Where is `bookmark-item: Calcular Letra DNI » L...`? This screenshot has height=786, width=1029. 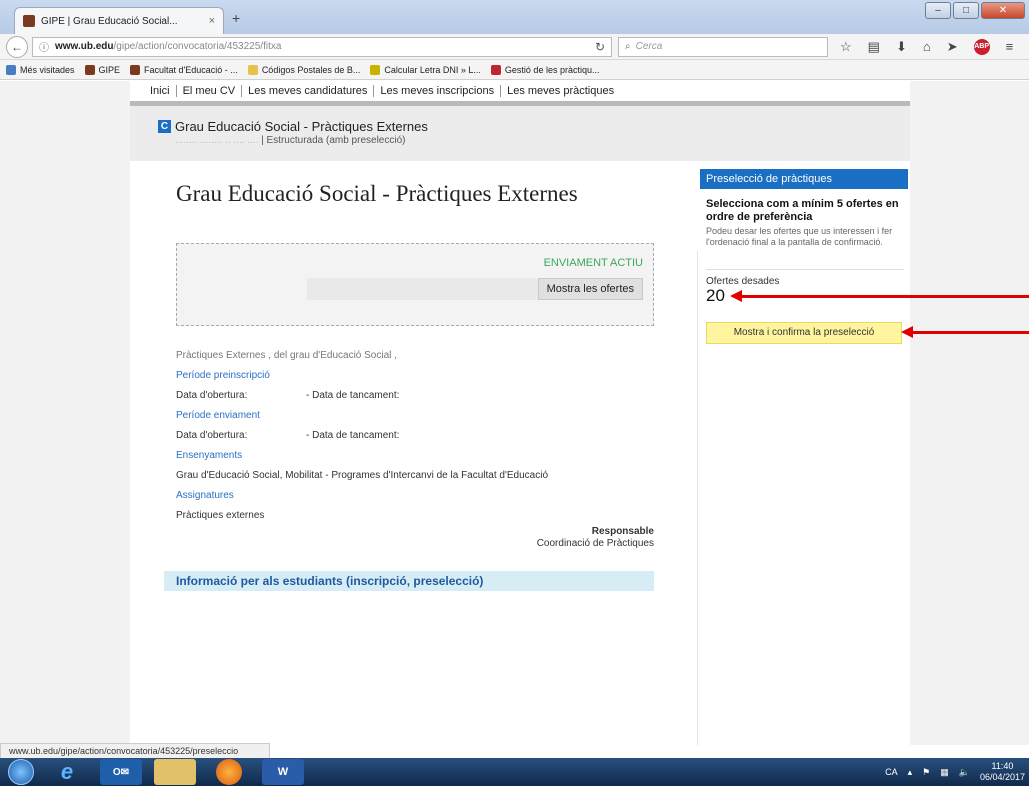
bookmark-item: Calcular Letra DNI » L... is located at coordinates (425, 69).